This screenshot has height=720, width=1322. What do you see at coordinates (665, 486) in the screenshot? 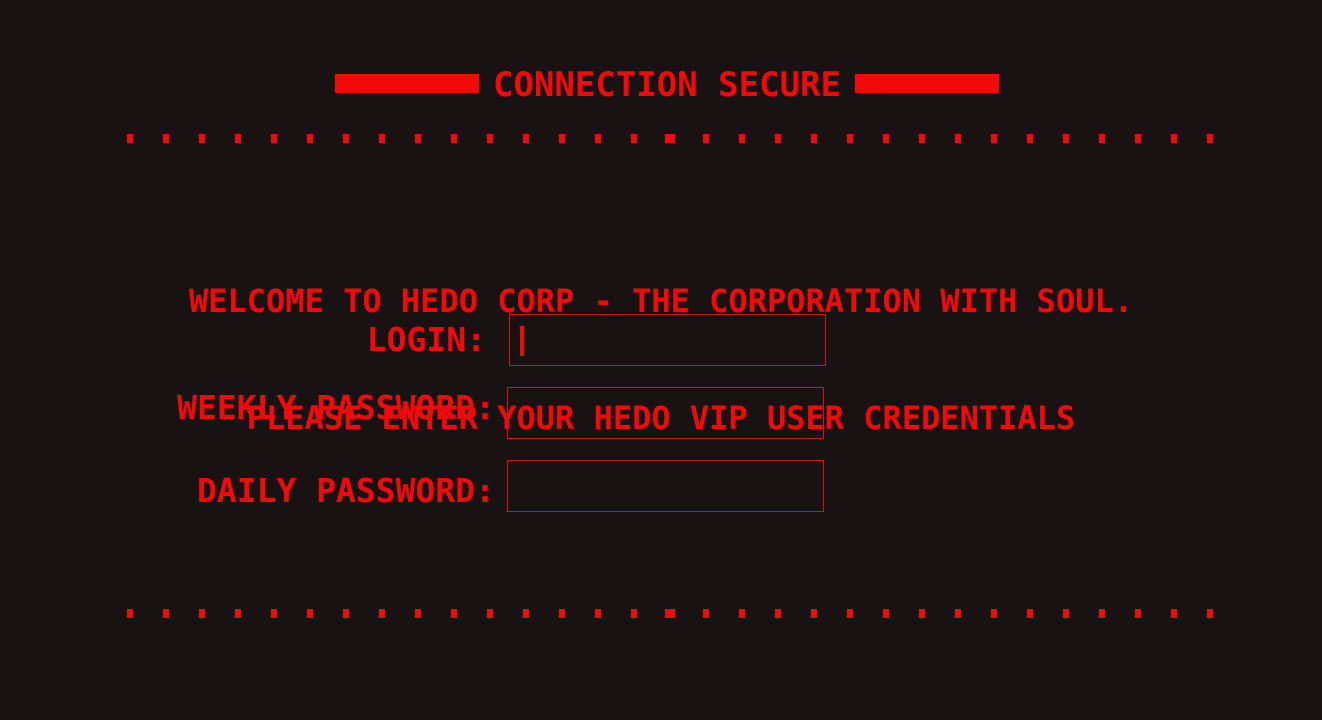
I see `daily-password-input` at bounding box center [665, 486].